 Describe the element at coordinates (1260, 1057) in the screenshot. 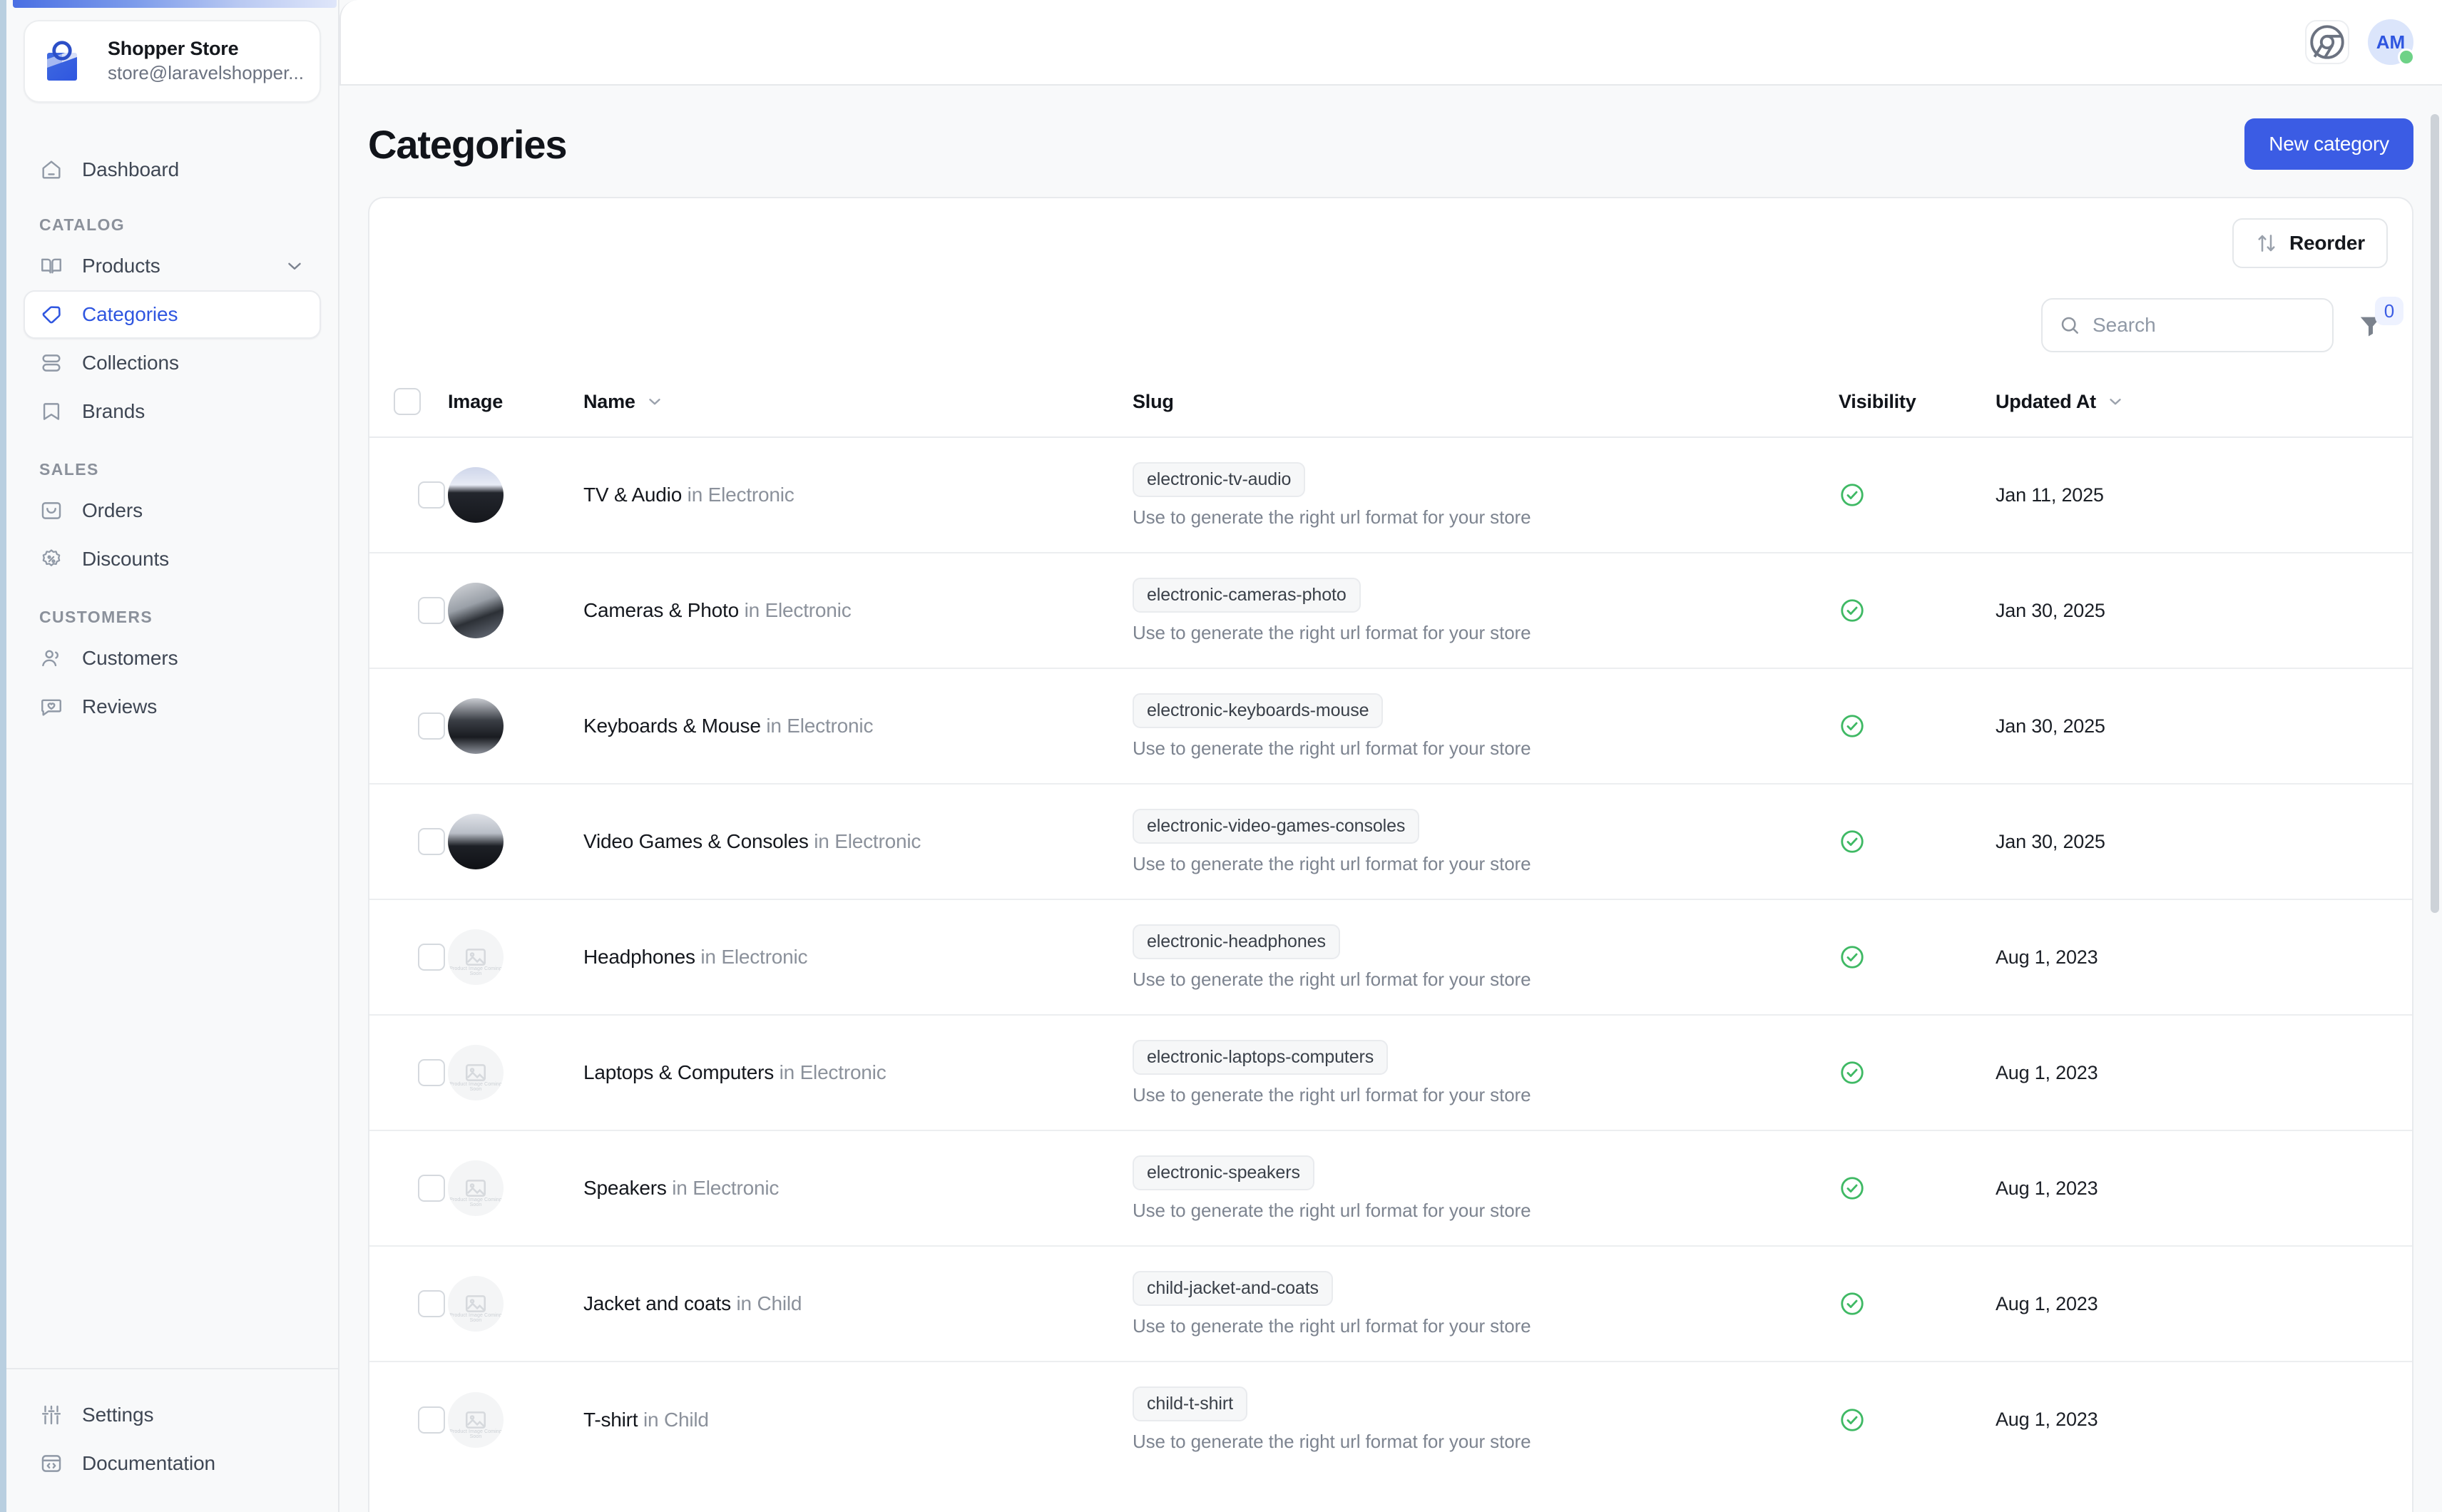

I see `slug-chip: electronic-laptops-computers` at that location.